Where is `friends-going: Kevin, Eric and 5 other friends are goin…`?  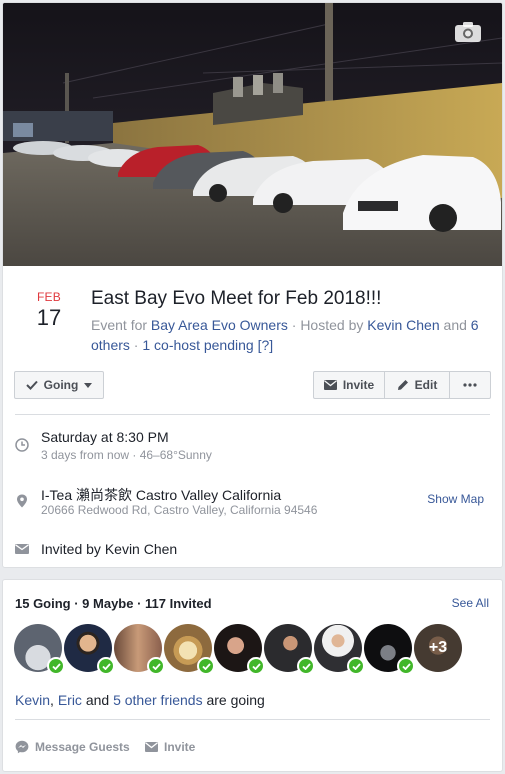 friends-going: Kevin, Eric and 5 other friends are goin… is located at coordinates (140, 700).